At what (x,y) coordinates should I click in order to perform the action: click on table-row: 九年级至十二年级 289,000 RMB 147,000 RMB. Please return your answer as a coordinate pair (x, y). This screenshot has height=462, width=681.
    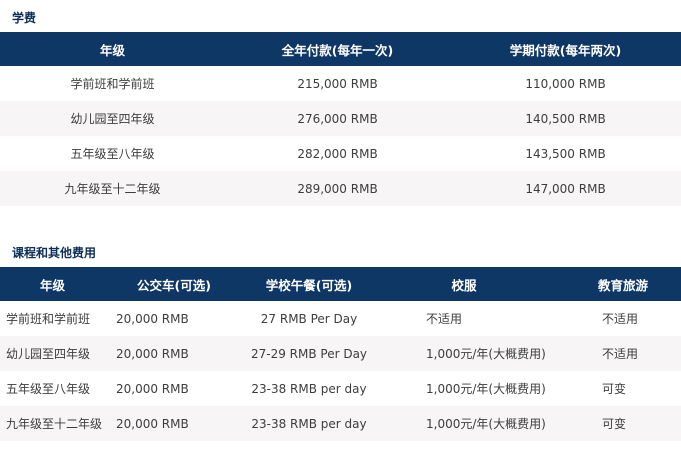
    Looking at the image, I should click on (340, 188).